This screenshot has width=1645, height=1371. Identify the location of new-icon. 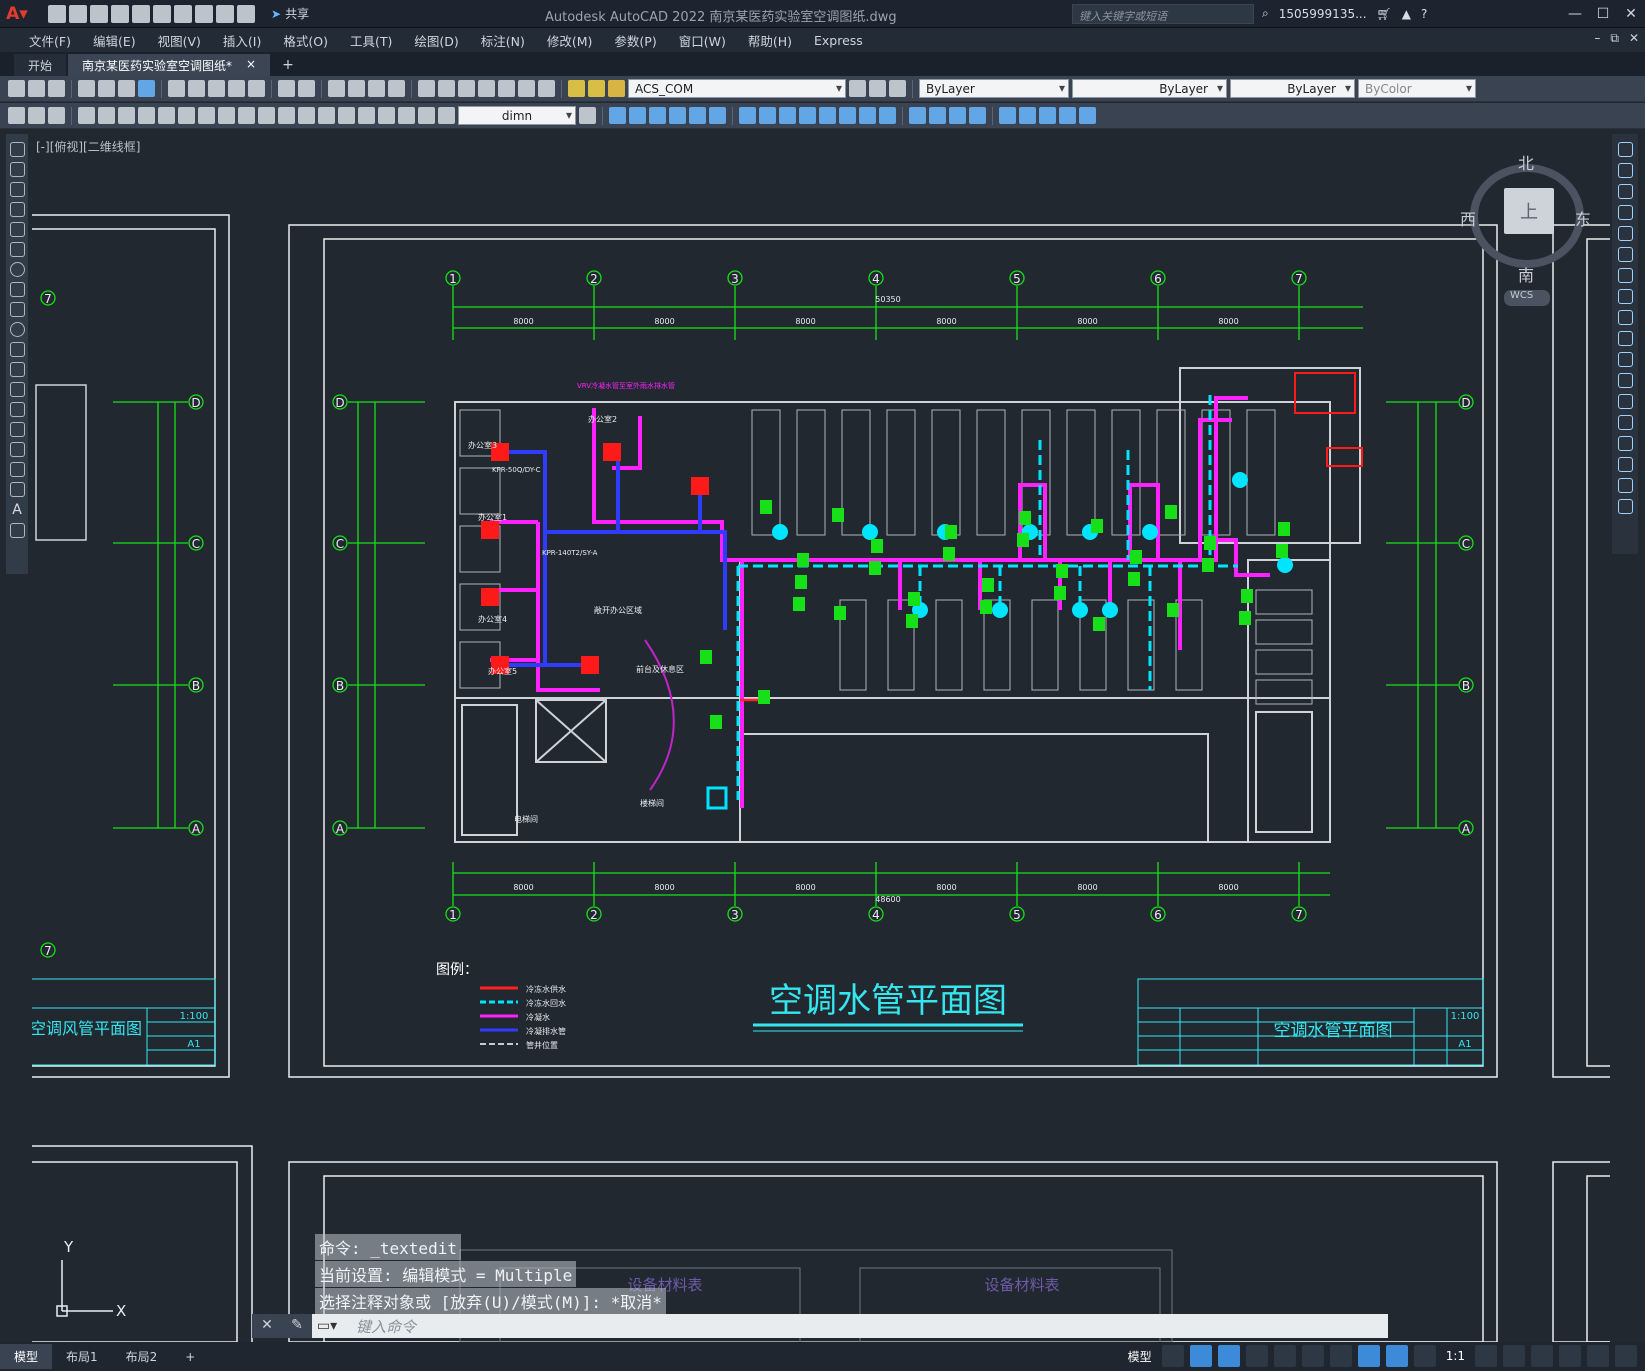
(16, 88).